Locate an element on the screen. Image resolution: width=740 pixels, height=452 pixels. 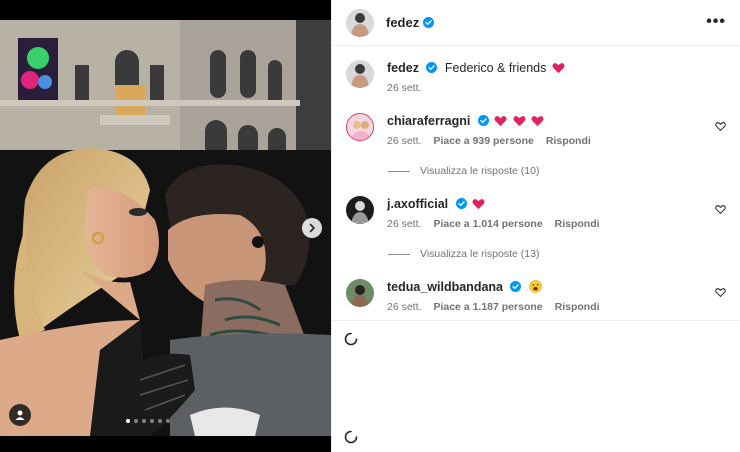
post-header: fedez ••• is located at coordinates (536, 23).